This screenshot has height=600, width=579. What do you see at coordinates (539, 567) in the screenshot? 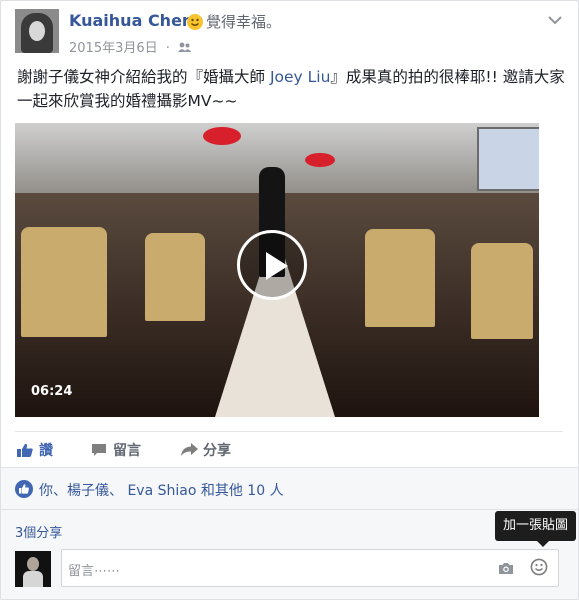
I see `sticker-smile-icon` at bounding box center [539, 567].